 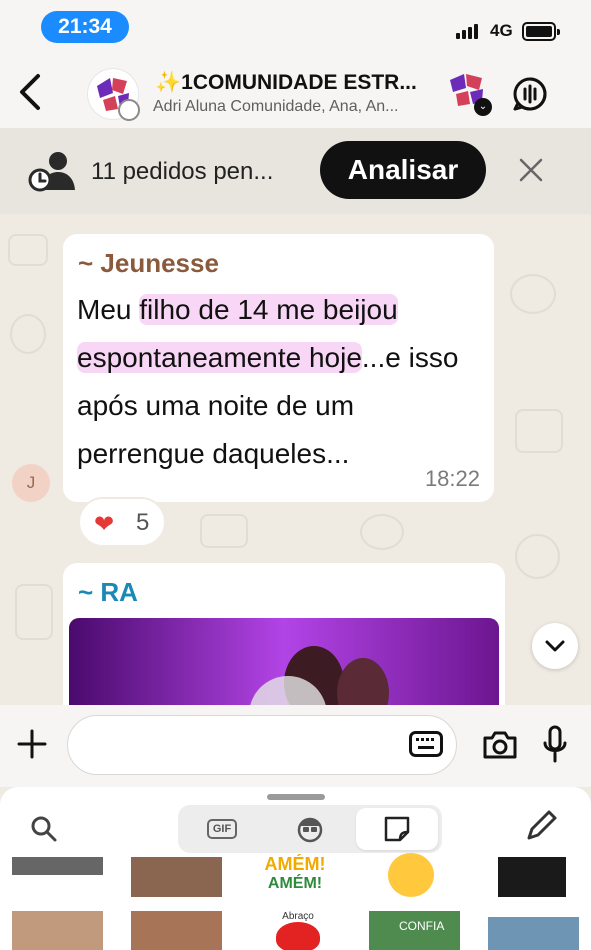 I want to click on pending-requests-bar: 11 pedidos pen... Analisar, so click(x=295, y=171).